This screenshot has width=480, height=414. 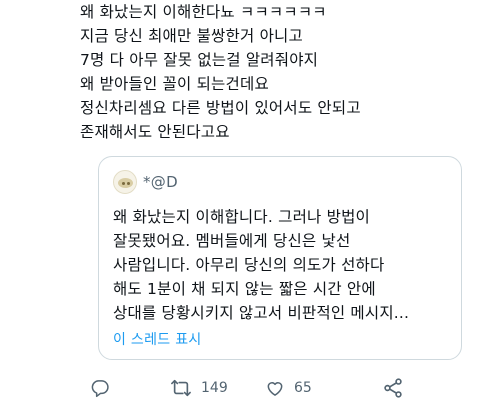 What do you see at coordinates (155, 132) in the screenshot?
I see `tweet-line: 존재해서도 안된다고요` at bounding box center [155, 132].